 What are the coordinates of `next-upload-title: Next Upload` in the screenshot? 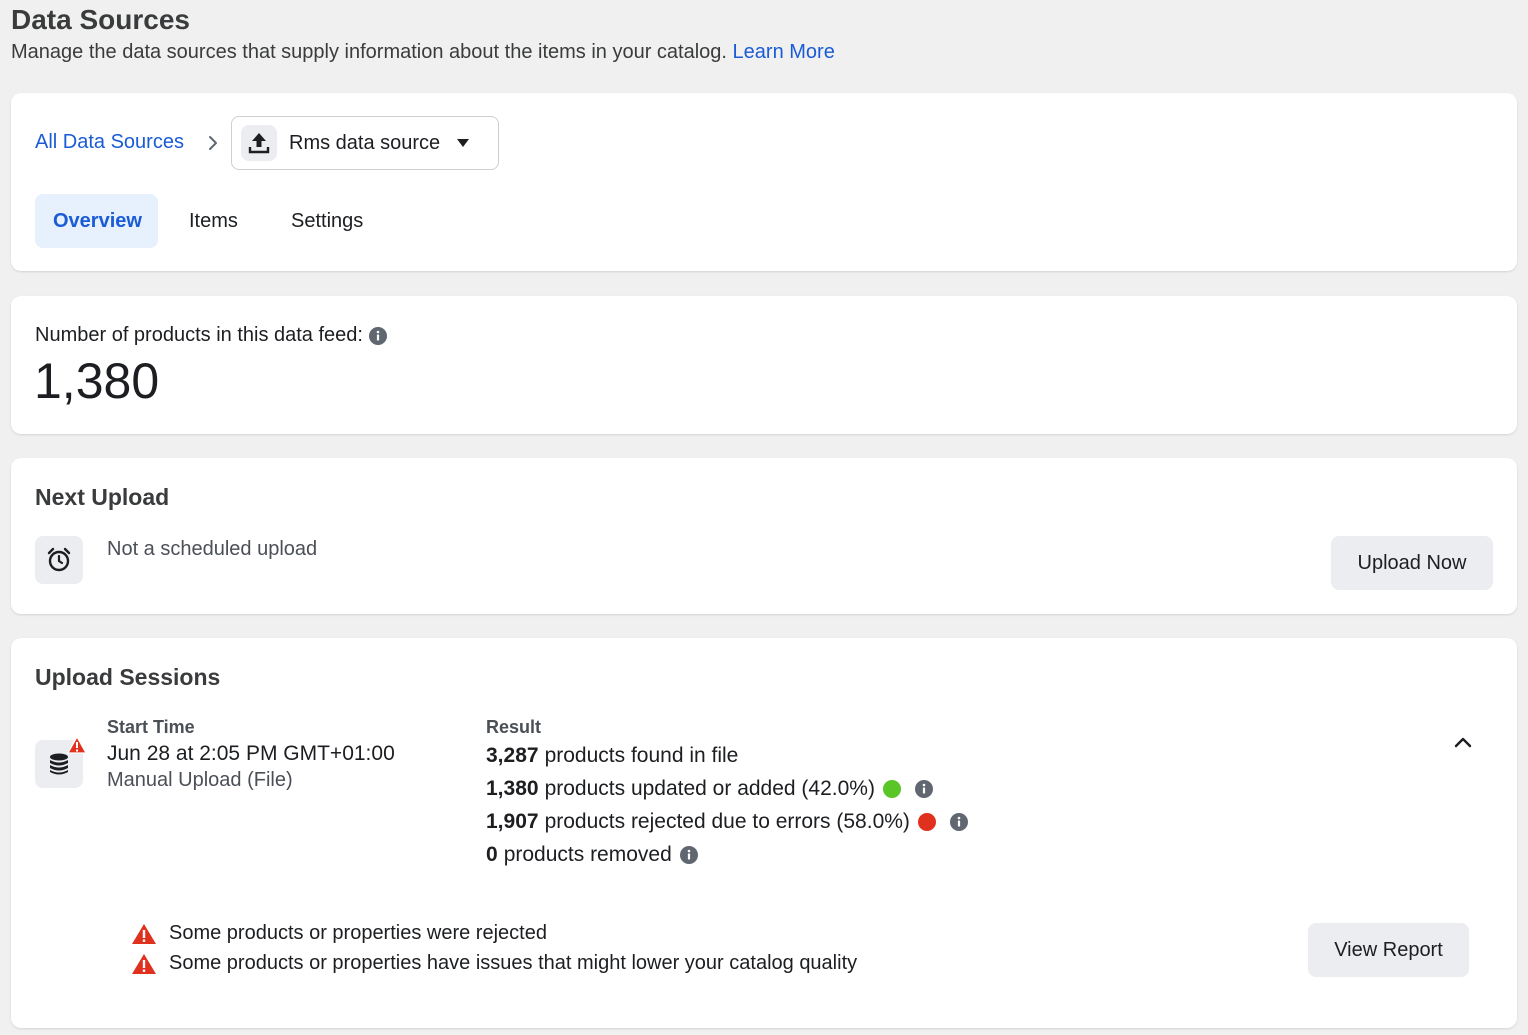 It's located at (102, 497).